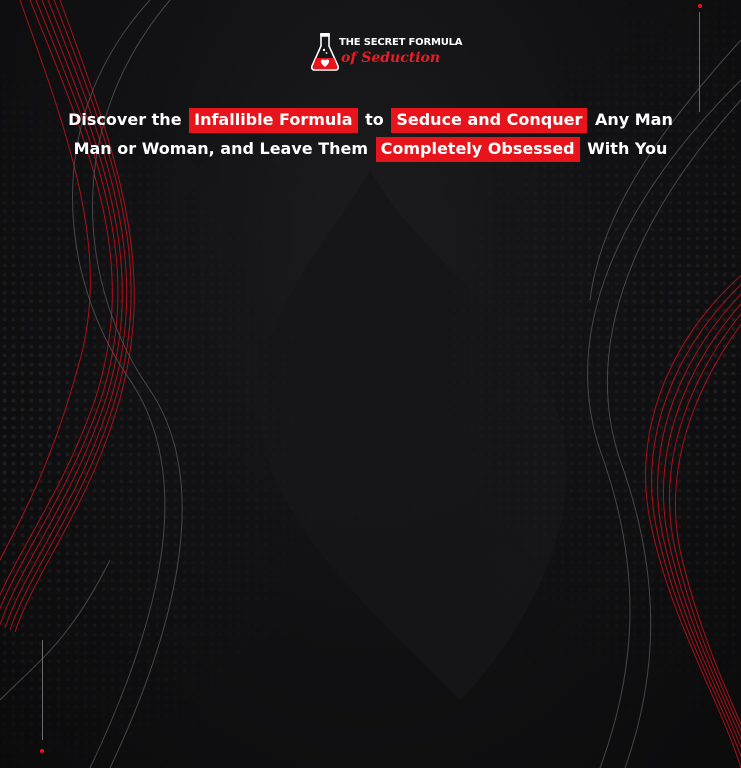 This screenshot has width=741, height=768. Describe the element at coordinates (391, 58) in the screenshot. I see `brand-subtitle: of Seduction` at that location.